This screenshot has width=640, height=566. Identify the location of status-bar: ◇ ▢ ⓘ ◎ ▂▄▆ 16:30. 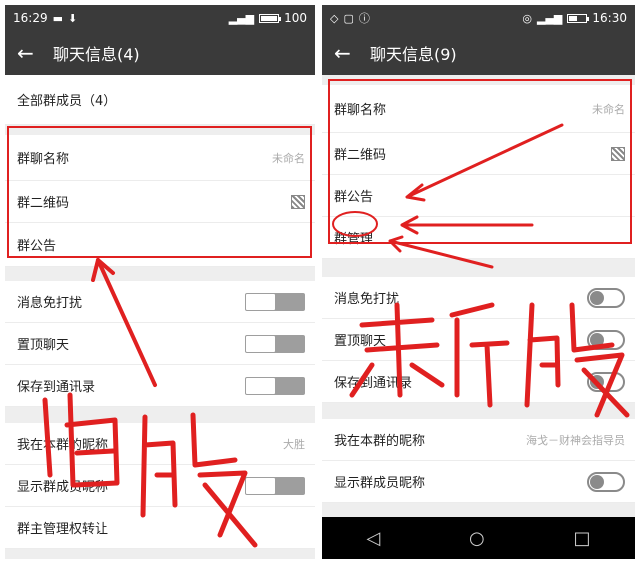
(478, 18).